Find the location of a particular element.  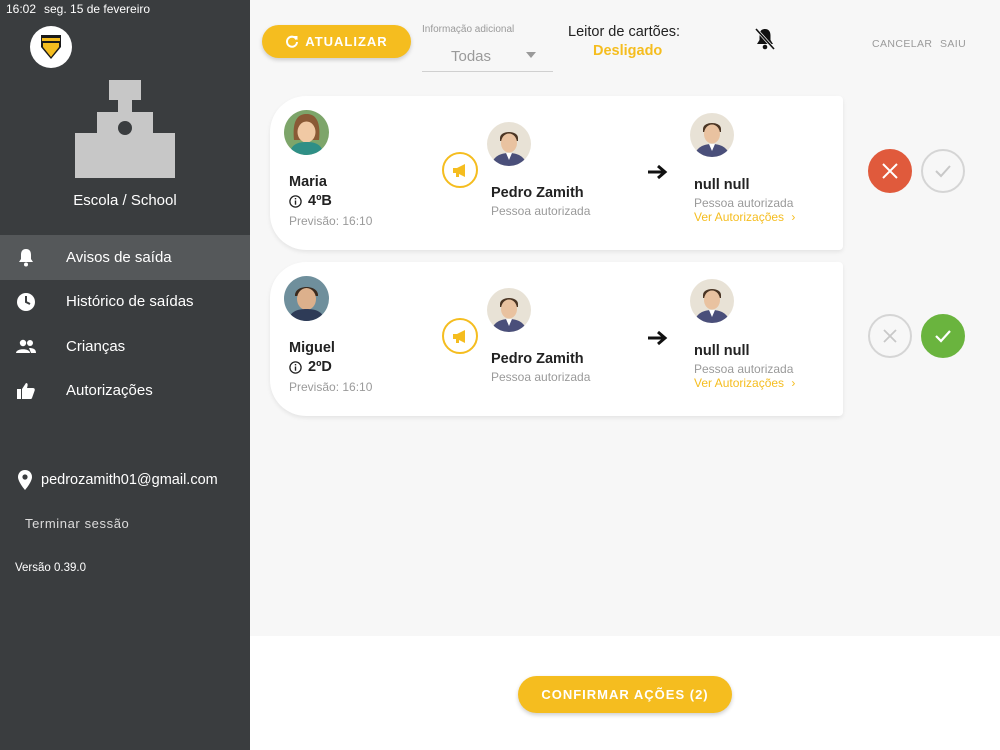

sidebar-item-criancas: Crianças is located at coordinates (125, 346).